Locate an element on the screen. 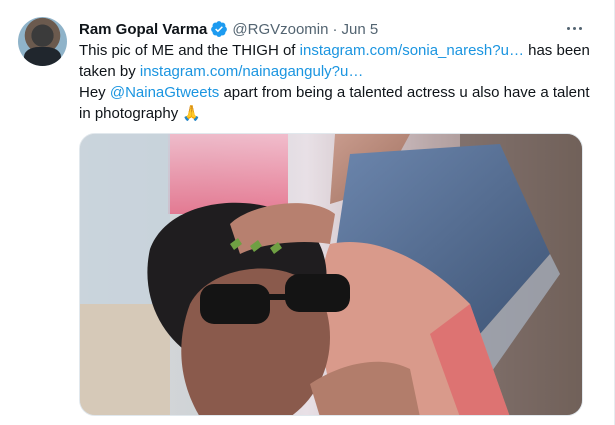  photo-sofa is located at coordinates (125, 359).